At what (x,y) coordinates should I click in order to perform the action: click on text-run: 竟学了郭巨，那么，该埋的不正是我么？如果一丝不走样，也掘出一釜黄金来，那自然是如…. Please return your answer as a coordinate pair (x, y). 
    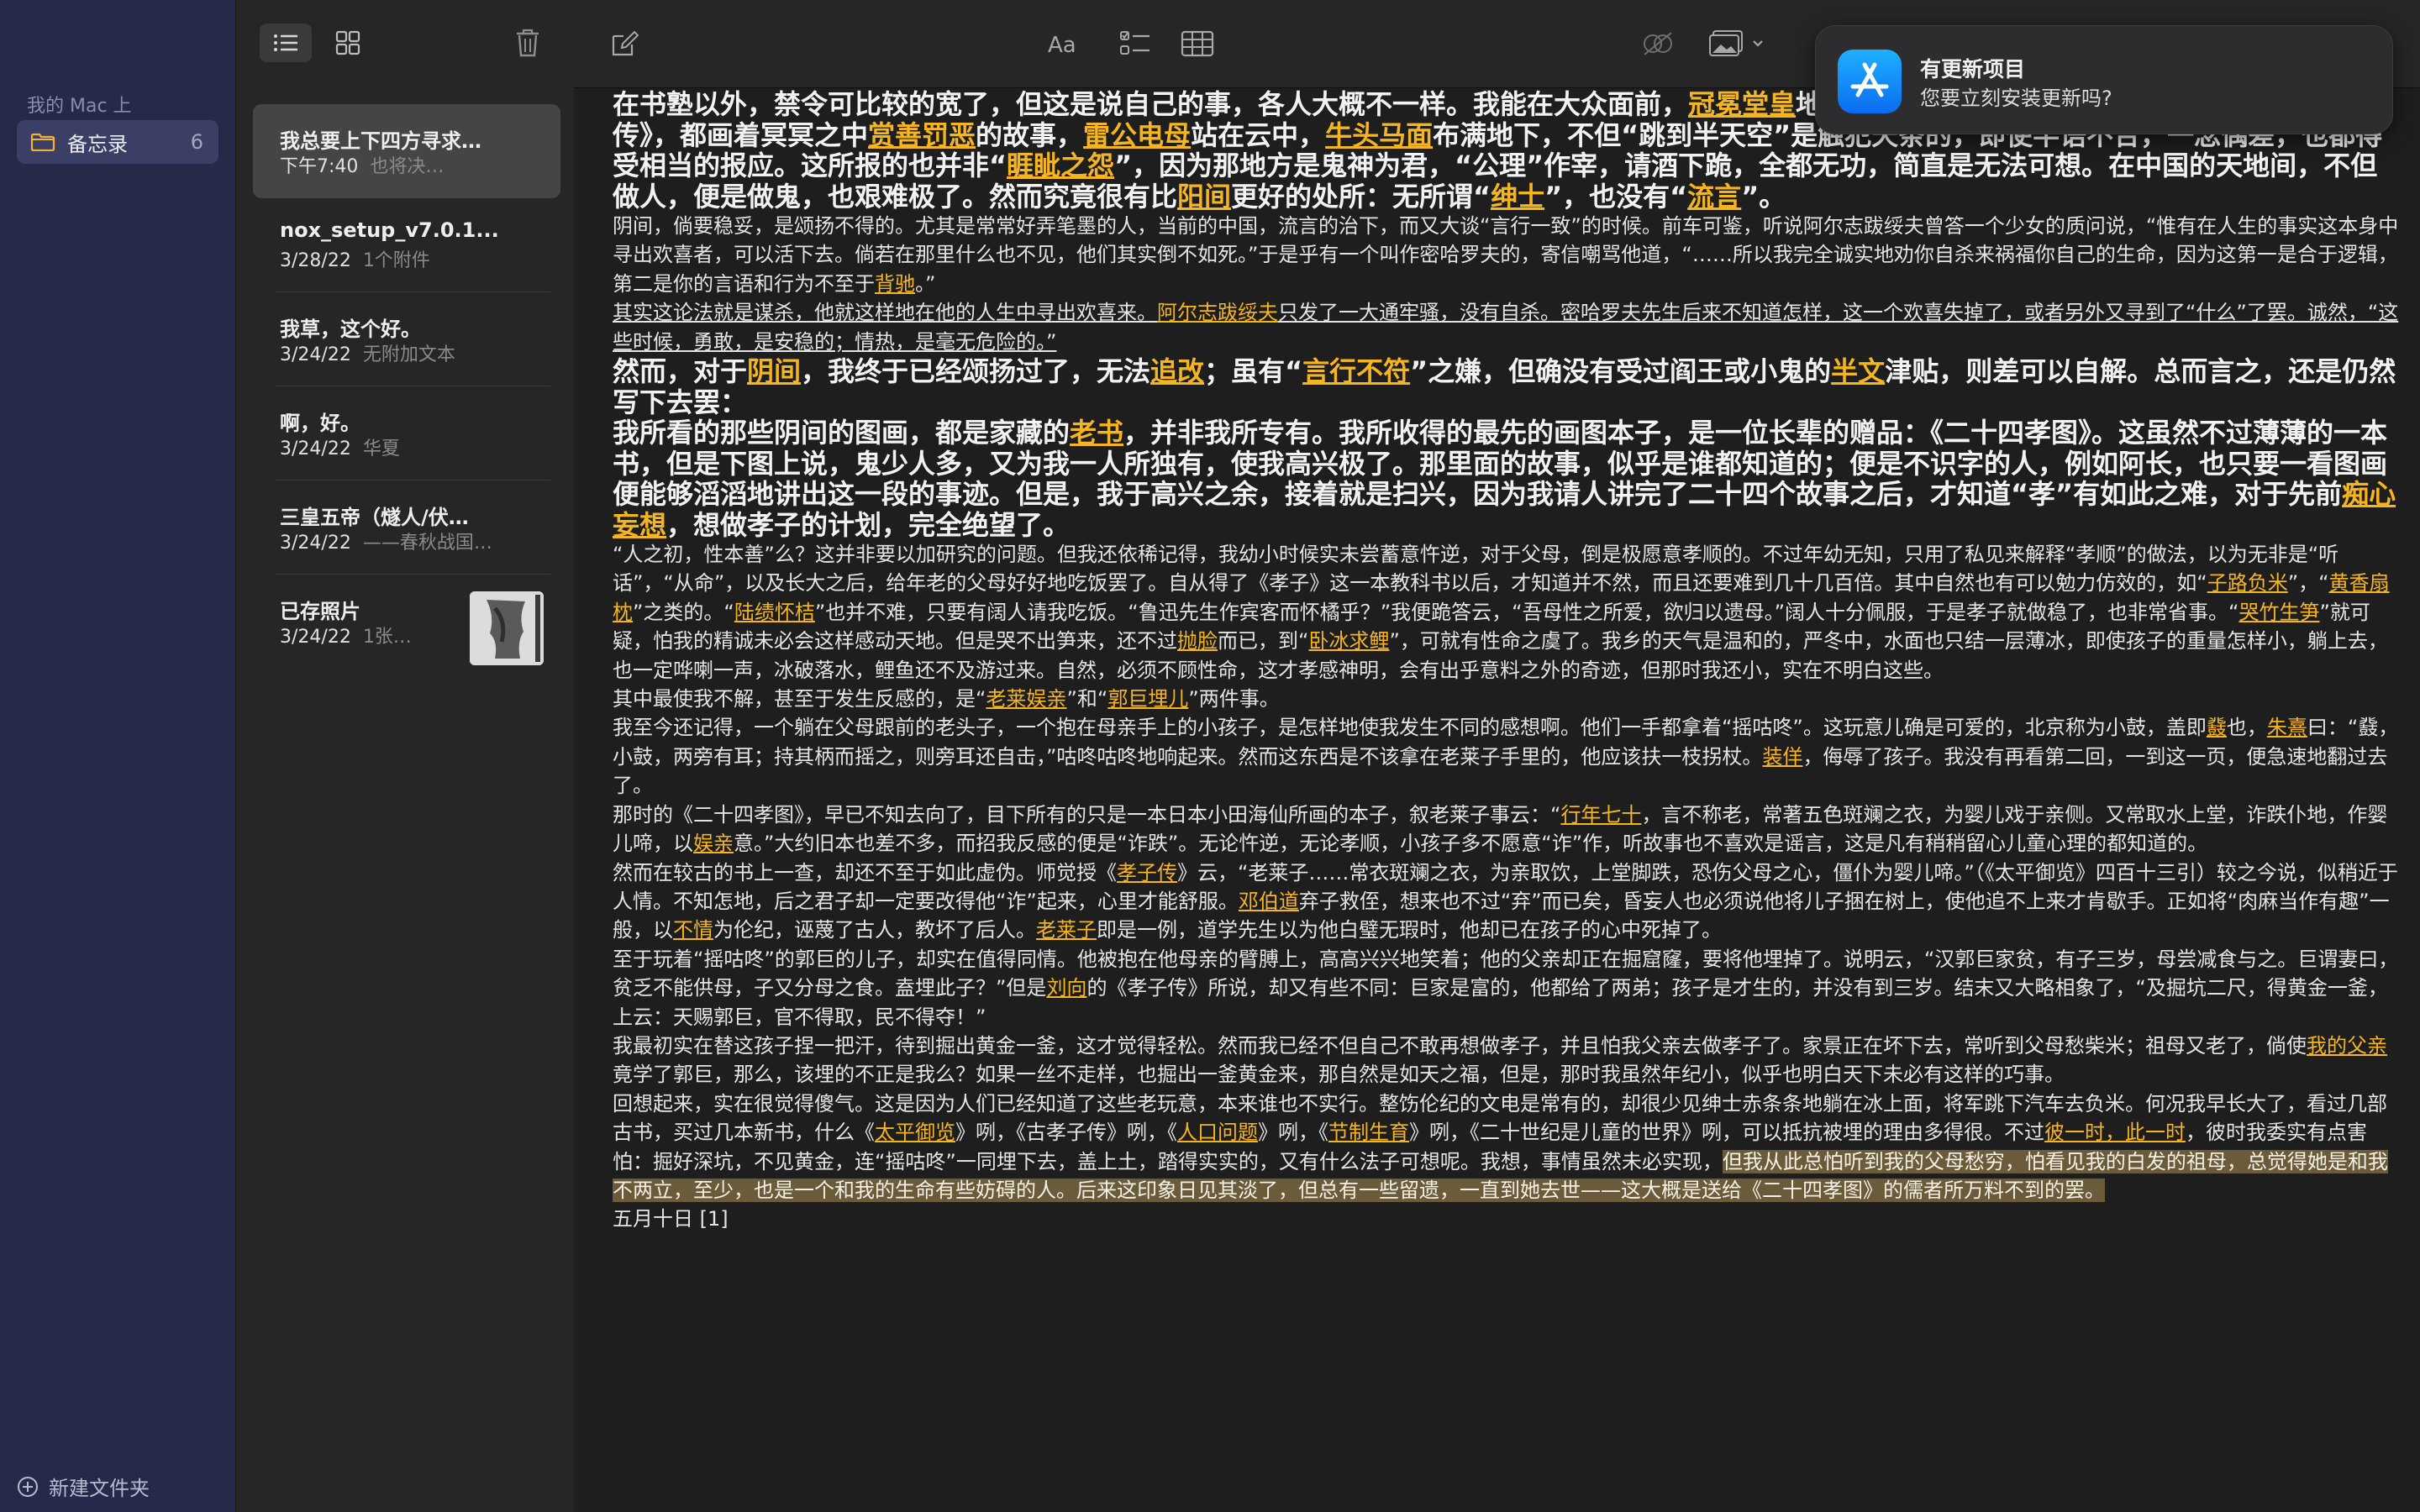
    Looking at the image, I should click on (1339, 1075).